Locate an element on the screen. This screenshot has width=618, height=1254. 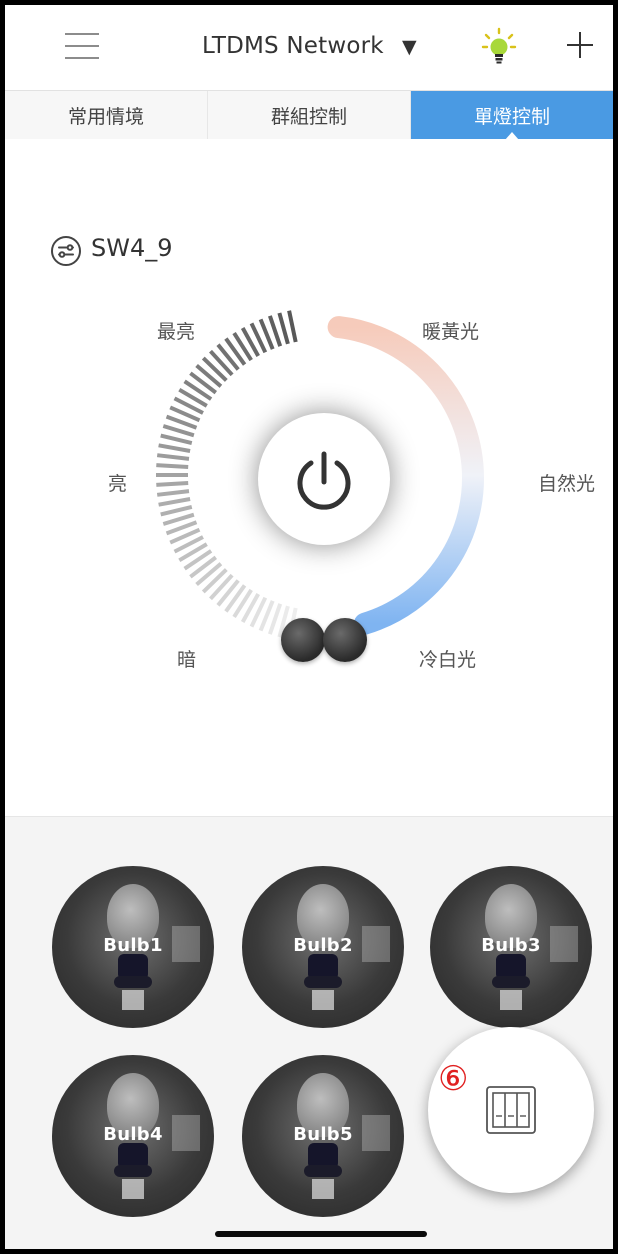
tab-scenes: 常用情境 is located at coordinates (106, 115).